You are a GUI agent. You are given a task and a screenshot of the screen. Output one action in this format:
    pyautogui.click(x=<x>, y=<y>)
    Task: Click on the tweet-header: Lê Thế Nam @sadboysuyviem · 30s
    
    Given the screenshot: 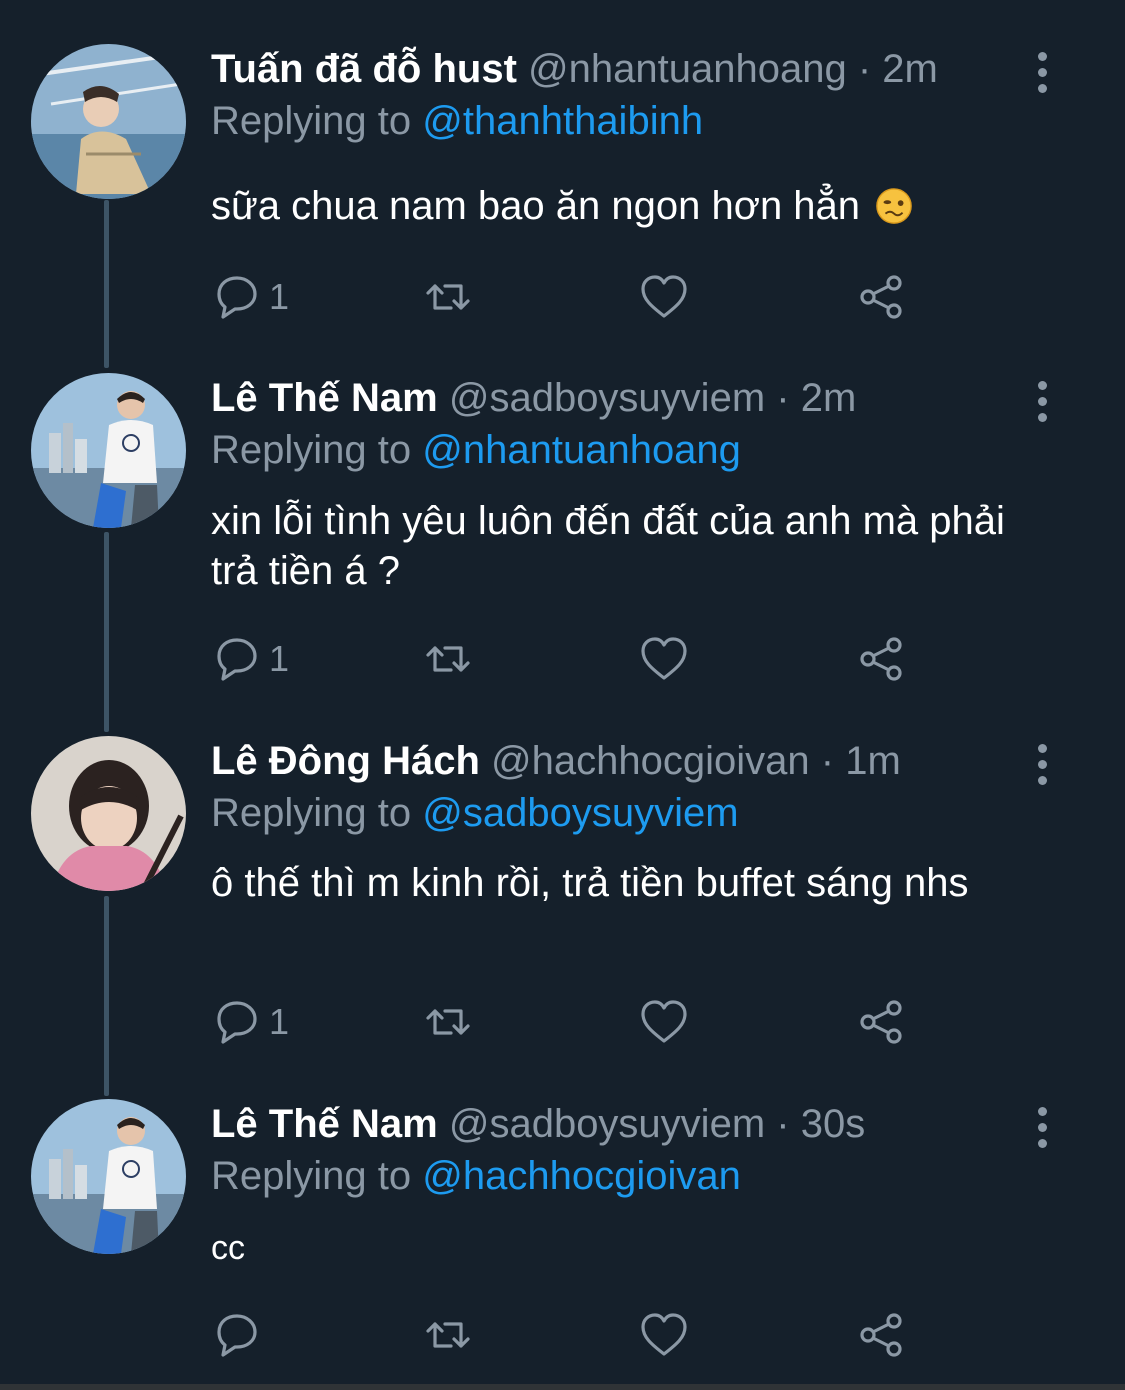 What is the action you would take?
    pyautogui.click(x=538, y=1124)
    